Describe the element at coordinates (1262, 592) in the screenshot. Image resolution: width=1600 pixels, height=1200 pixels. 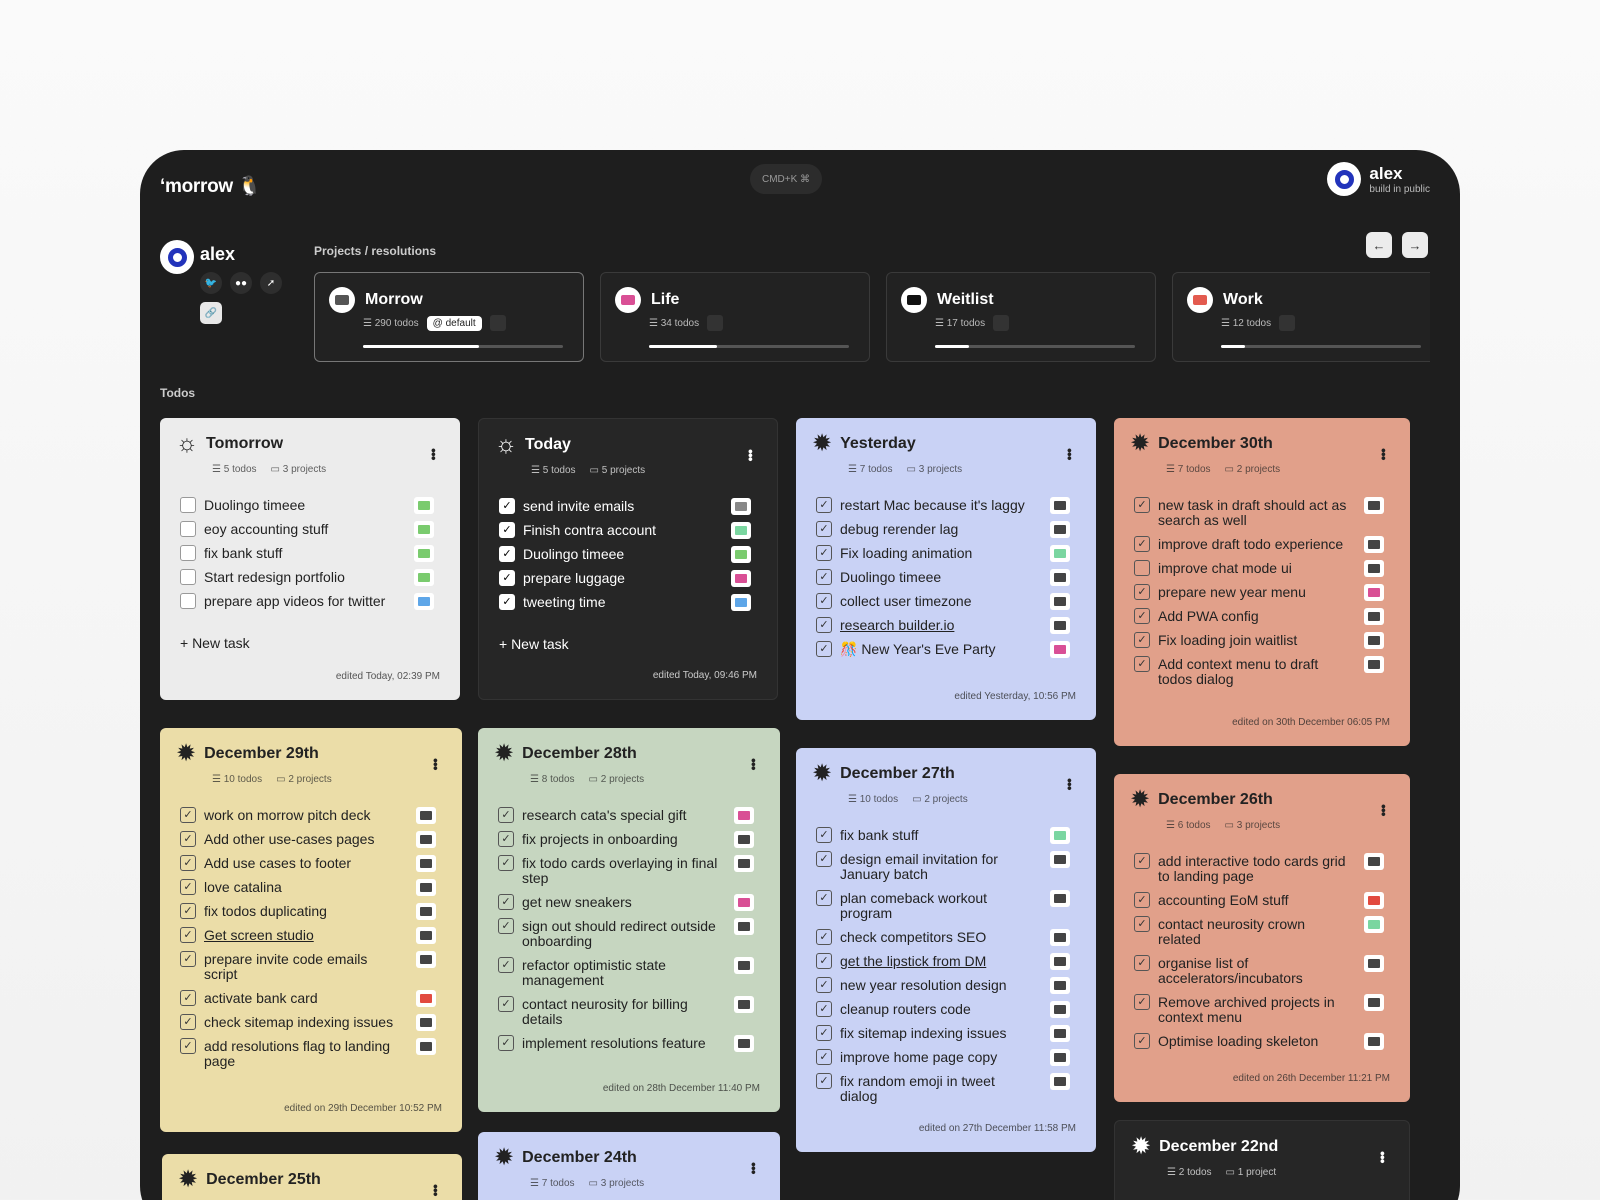
I see `todo-item: ✓ prepare new year menu` at that location.